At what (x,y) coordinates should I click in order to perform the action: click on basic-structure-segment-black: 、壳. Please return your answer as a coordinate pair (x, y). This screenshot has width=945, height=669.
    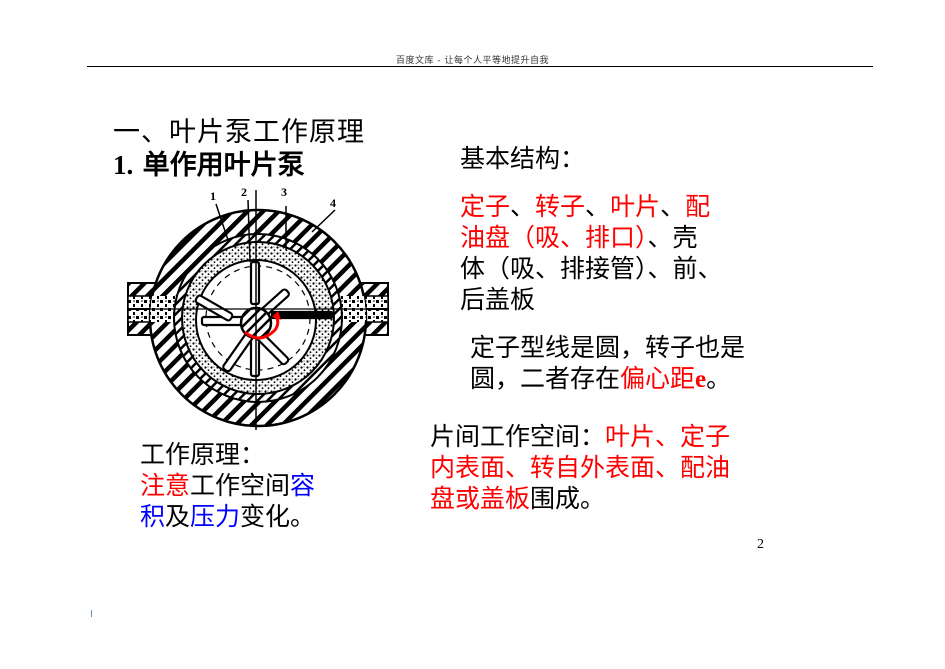
    Looking at the image, I should click on (672, 237).